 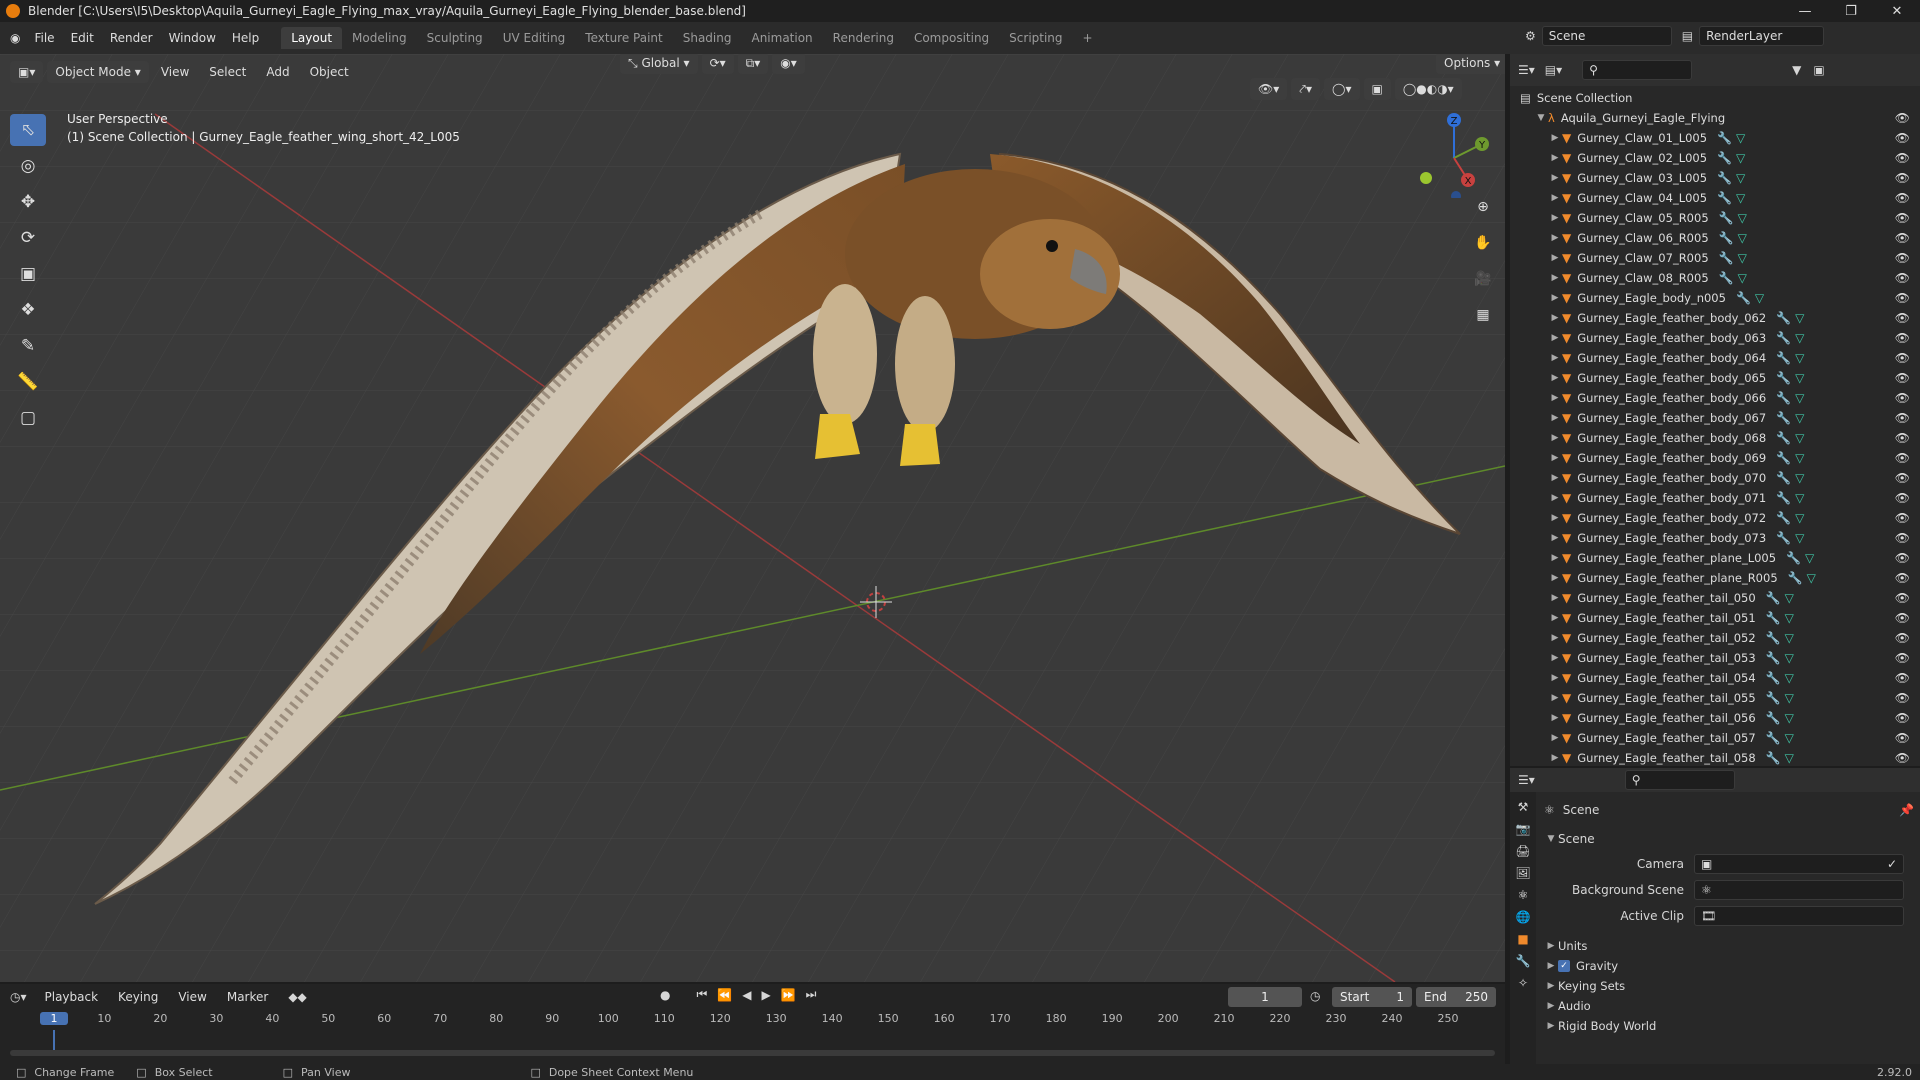 What do you see at coordinates (1522, 851) in the screenshot?
I see `output-tab-icon: 🖨` at bounding box center [1522, 851].